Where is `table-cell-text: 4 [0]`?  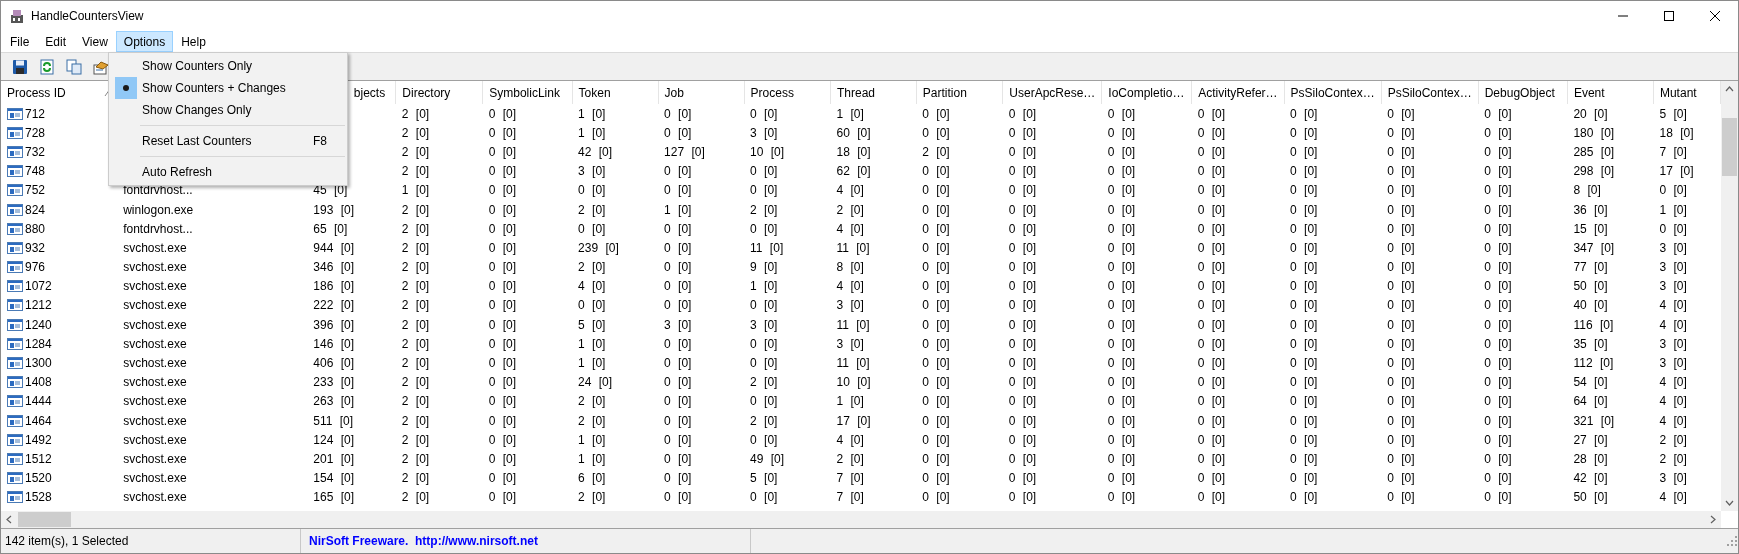 table-cell-text: 4 [0] is located at coordinates (850, 191).